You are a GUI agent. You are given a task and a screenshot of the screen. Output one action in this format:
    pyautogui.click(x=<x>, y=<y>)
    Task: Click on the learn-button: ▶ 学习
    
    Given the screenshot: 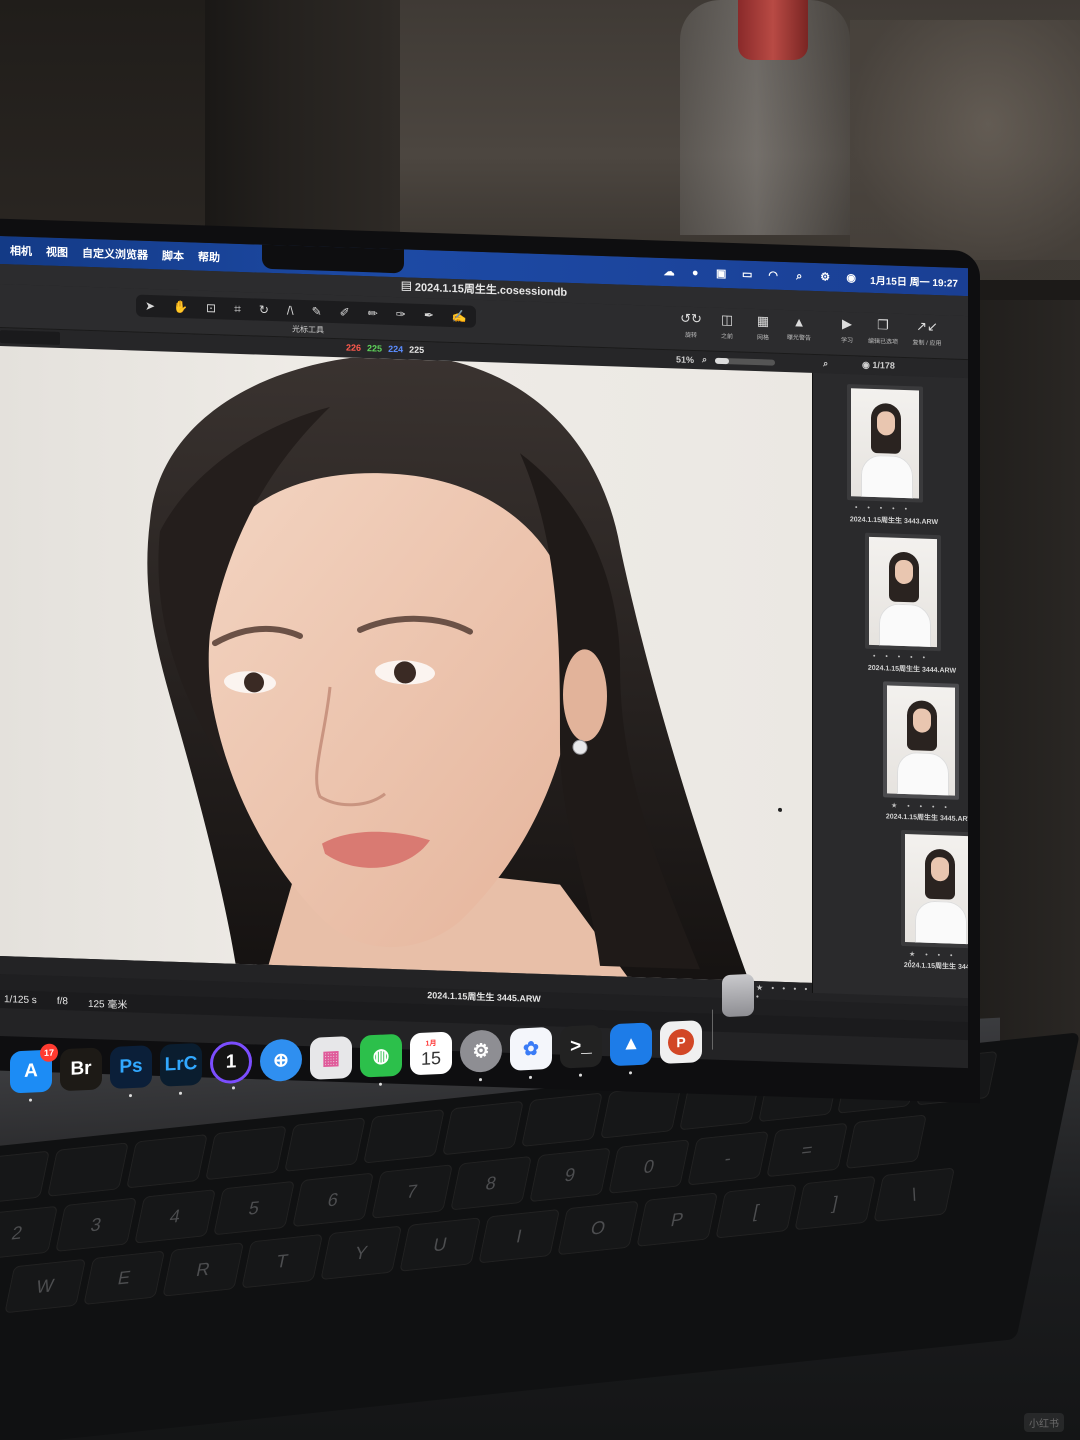 What is the action you would take?
    pyautogui.click(x=847, y=330)
    